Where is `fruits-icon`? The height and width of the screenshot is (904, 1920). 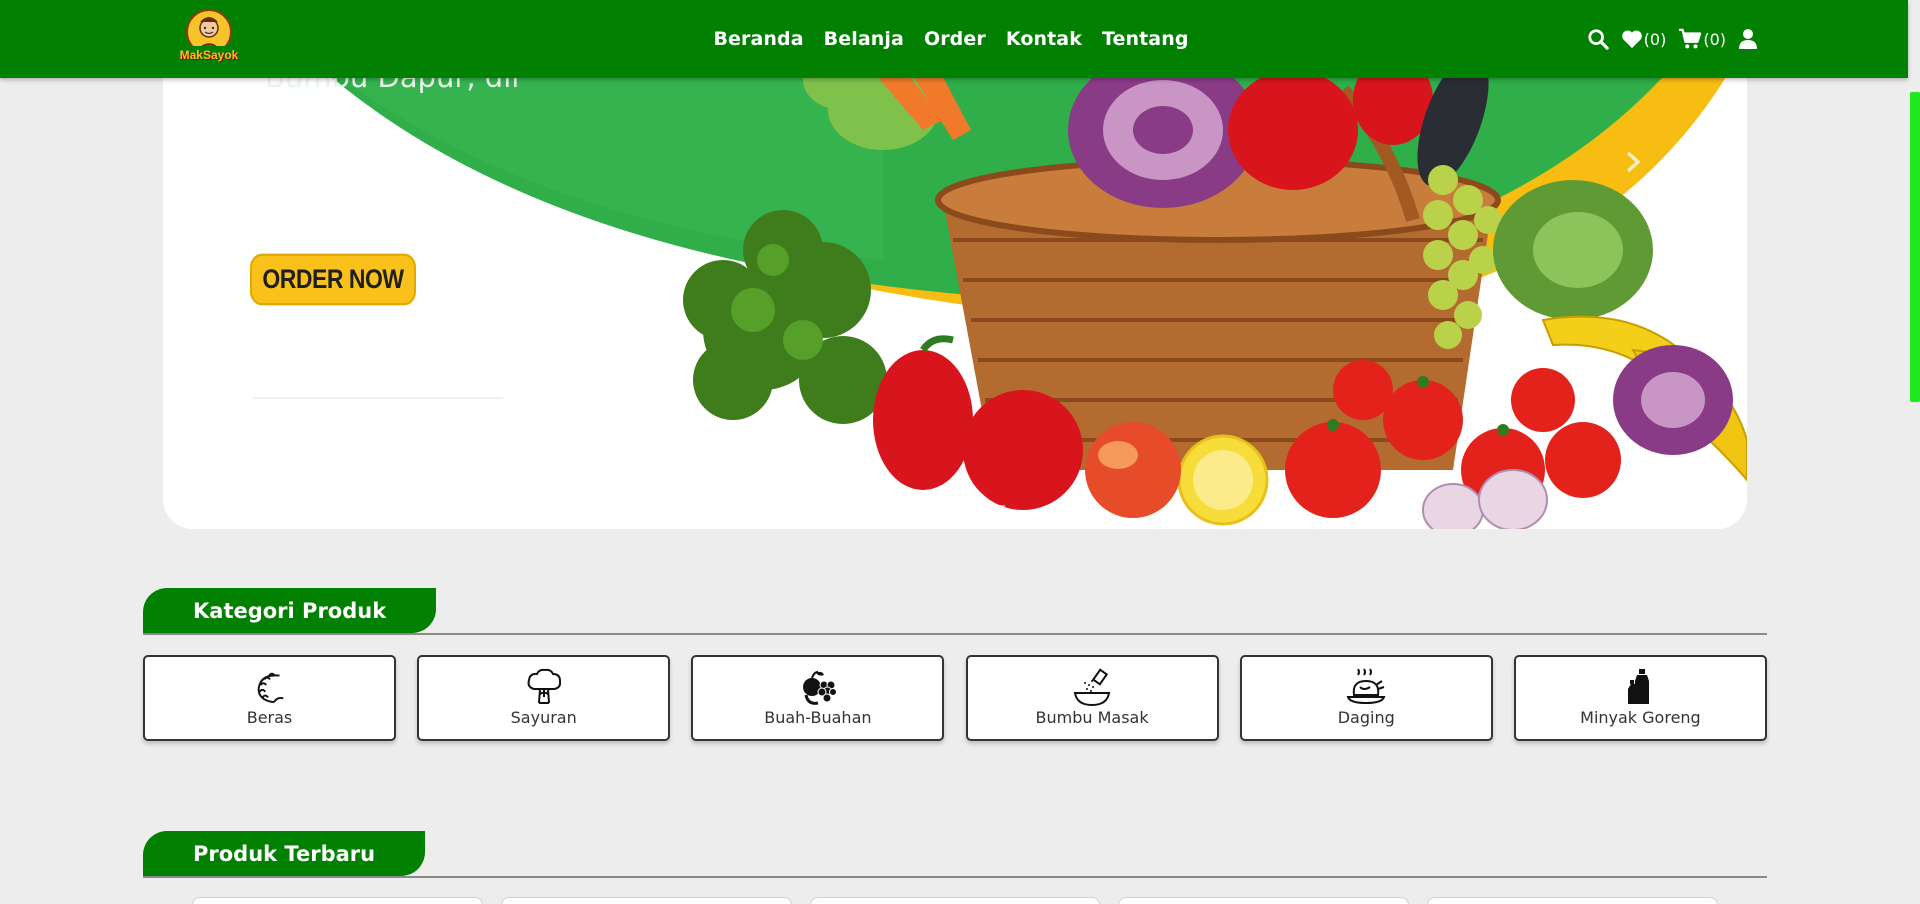 fruits-icon is located at coordinates (818, 687).